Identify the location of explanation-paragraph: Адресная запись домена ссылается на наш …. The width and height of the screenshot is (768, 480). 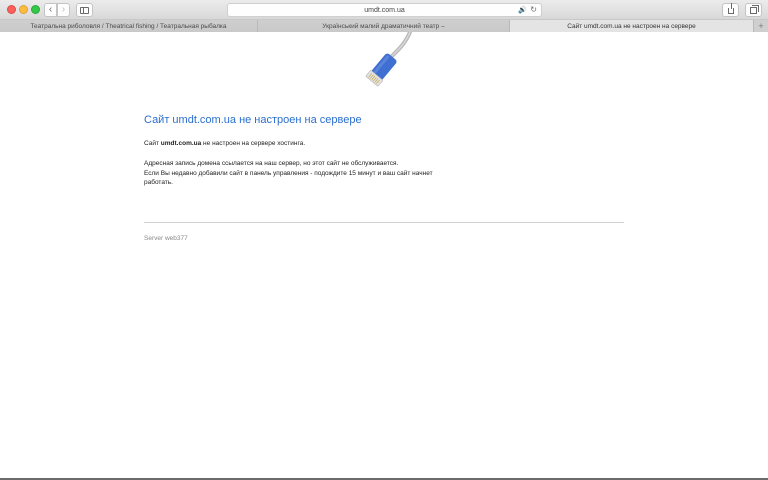
(294, 173).